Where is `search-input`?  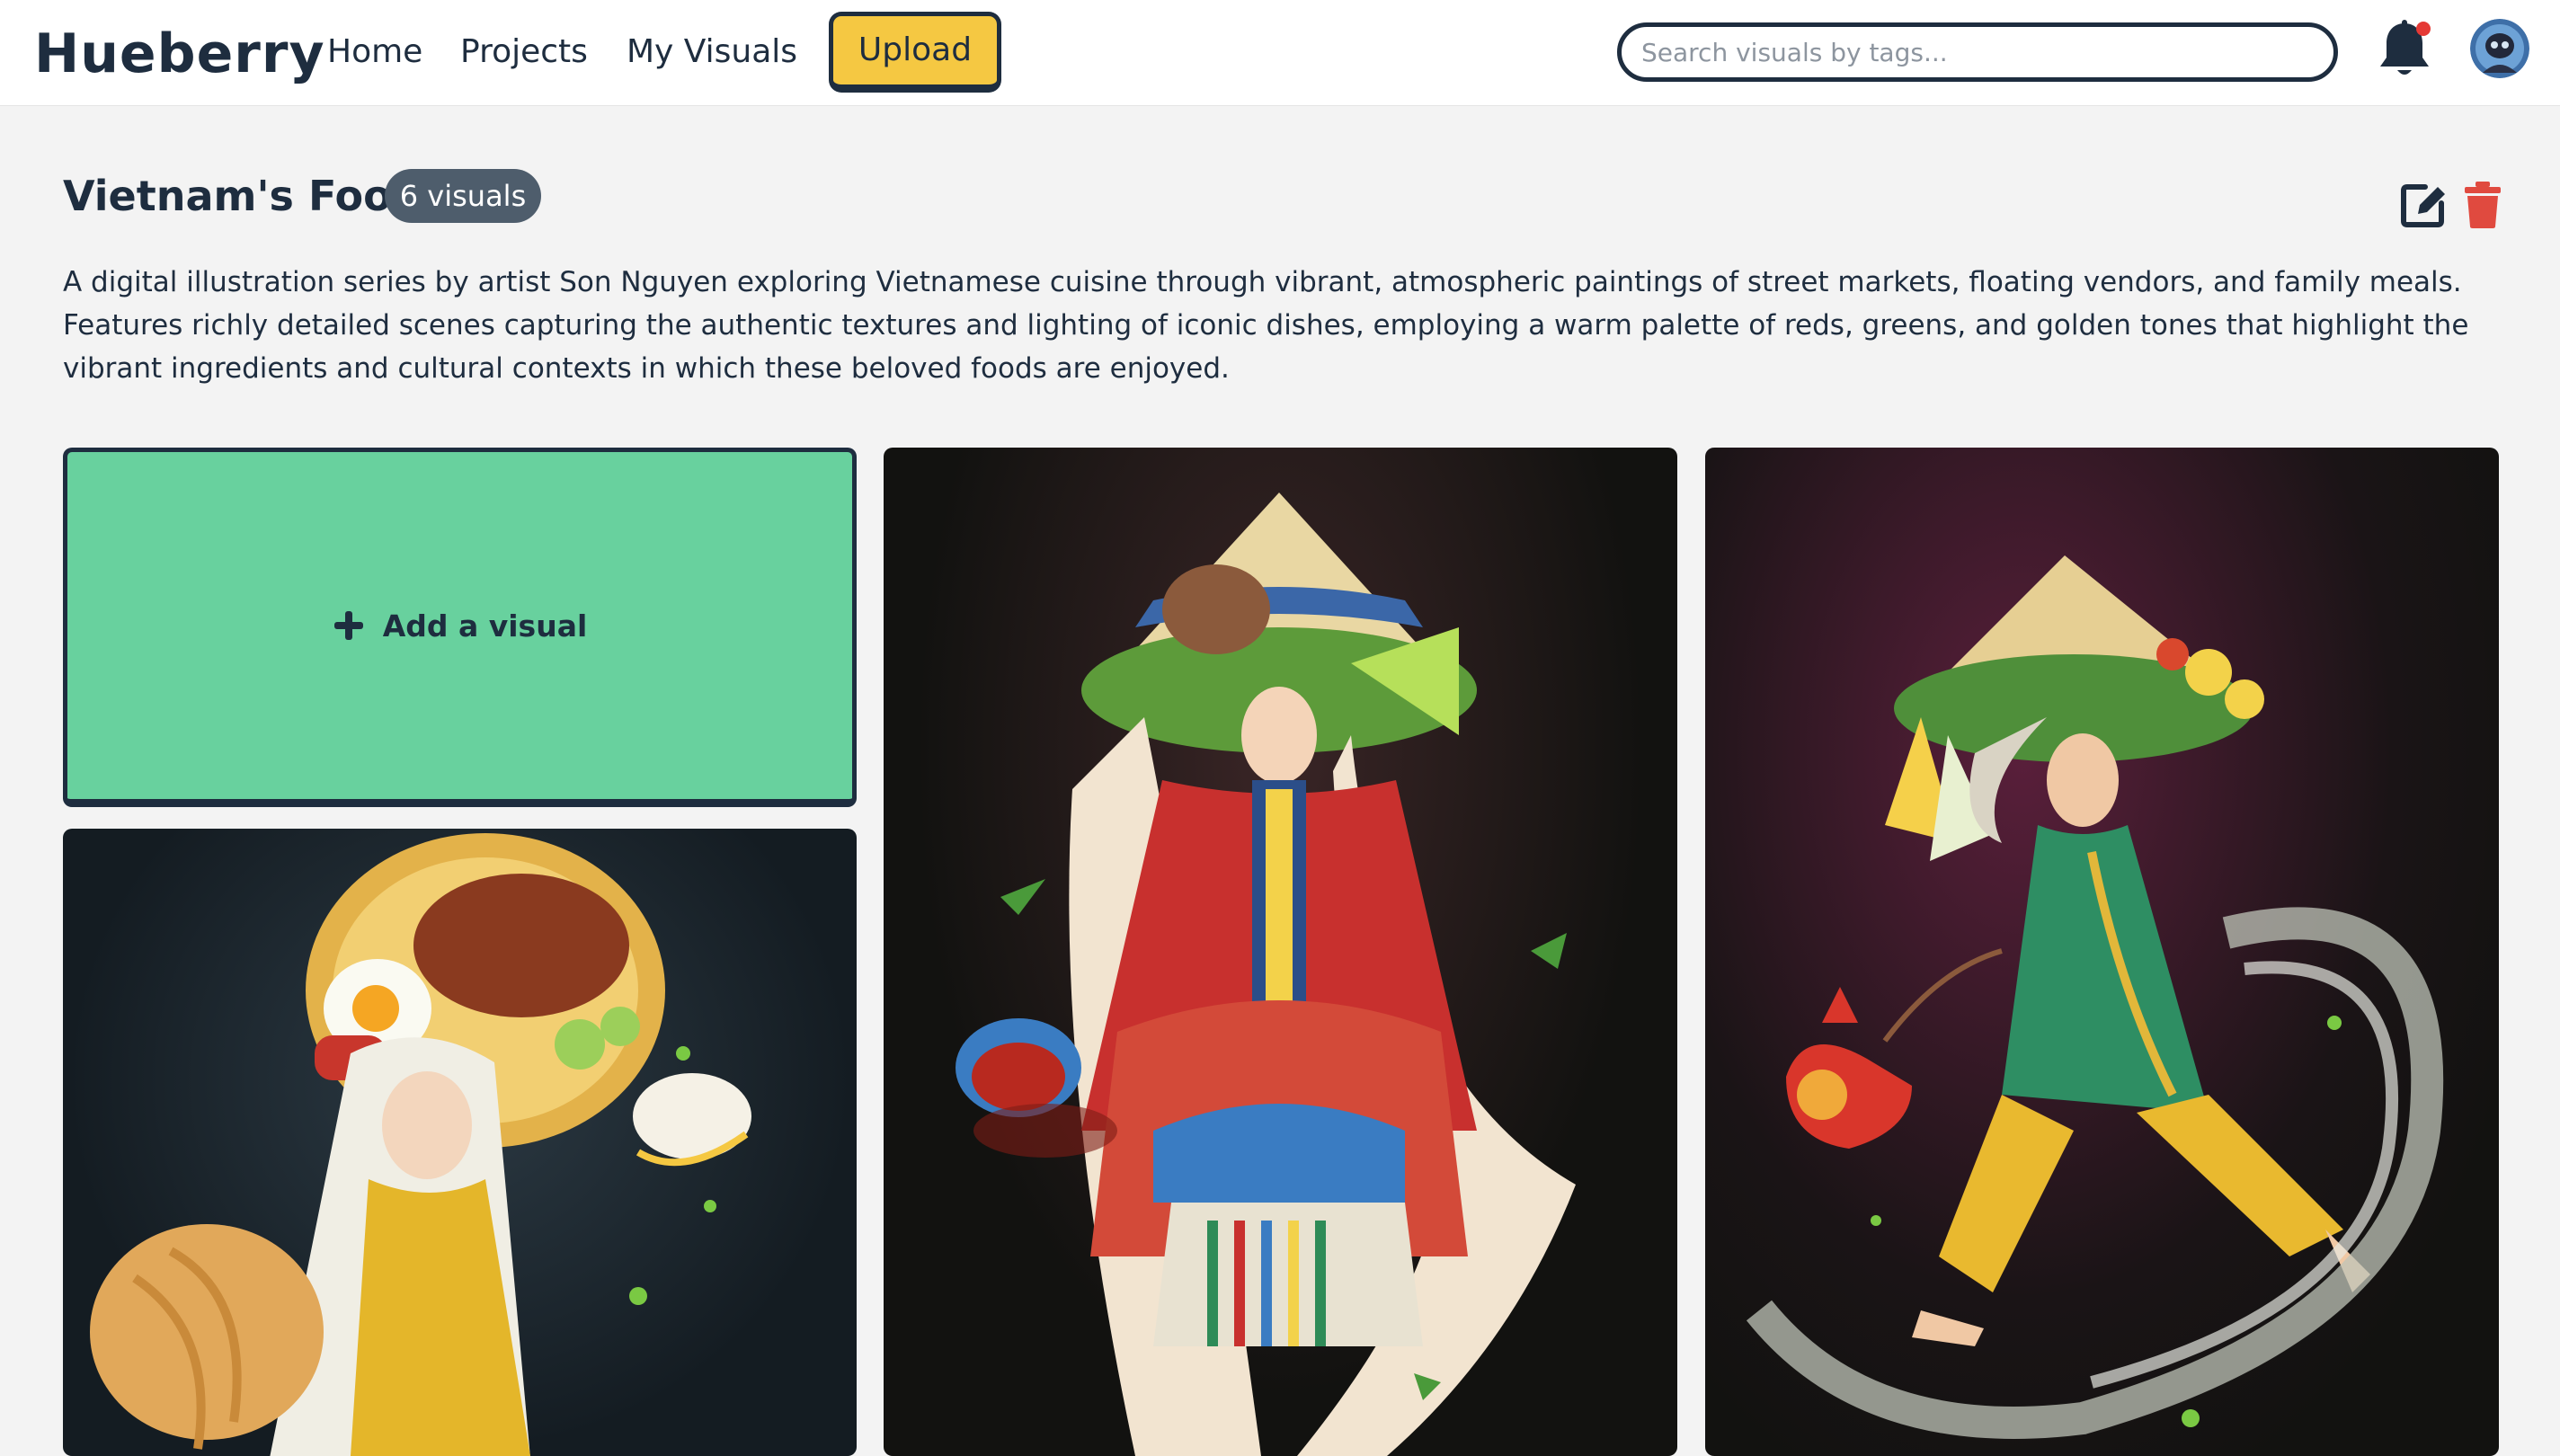 search-input is located at coordinates (1974, 52).